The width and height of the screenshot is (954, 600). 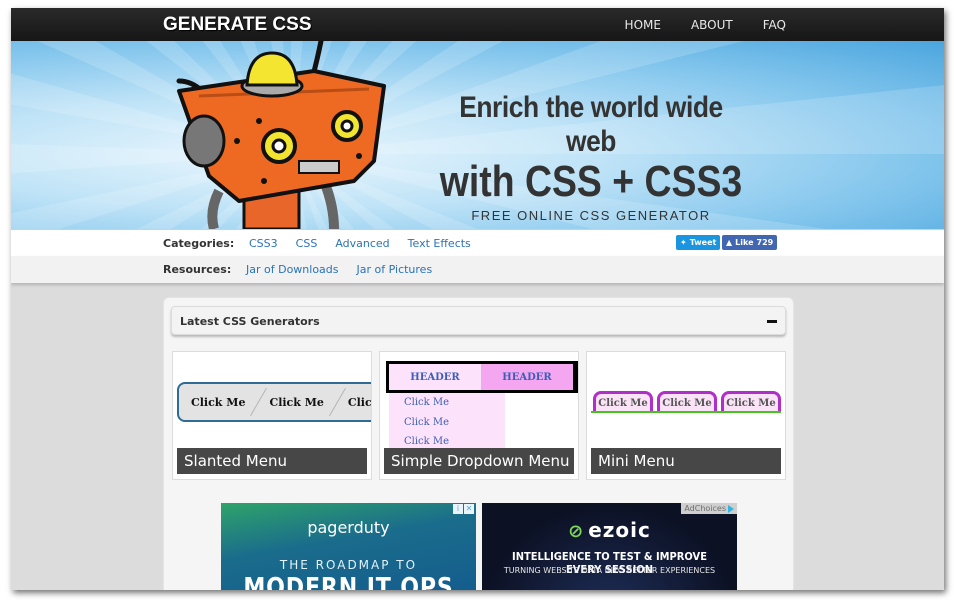 What do you see at coordinates (250, 321) in the screenshot?
I see `panel-title: Latest CSS Generators` at bounding box center [250, 321].